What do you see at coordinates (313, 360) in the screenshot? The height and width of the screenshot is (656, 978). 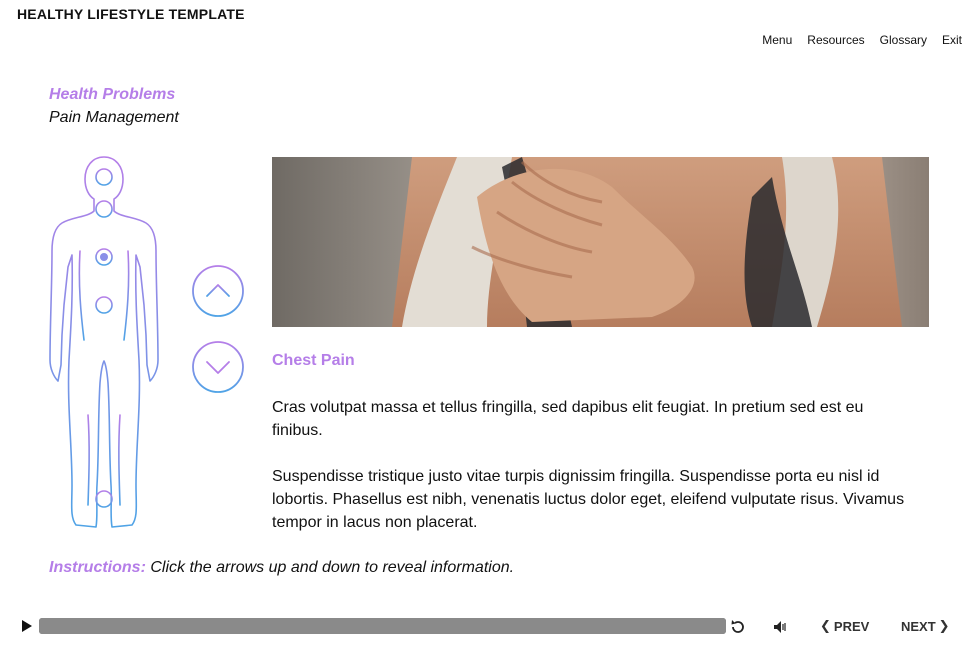 I see `info-title: Chest Pain` at bounding box center [313, 360].